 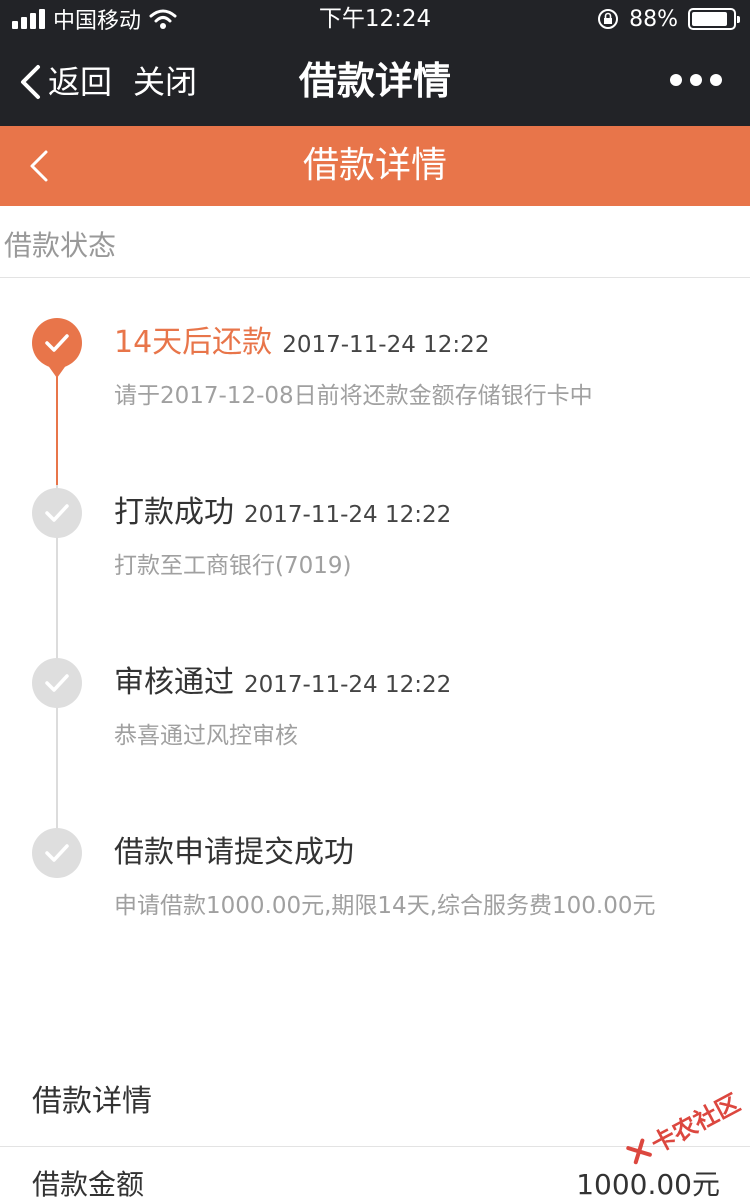 I want to click on step-description: 申请借款1000.00元,期限14天,综合服务费100.00元, so click(x=385, y=906).